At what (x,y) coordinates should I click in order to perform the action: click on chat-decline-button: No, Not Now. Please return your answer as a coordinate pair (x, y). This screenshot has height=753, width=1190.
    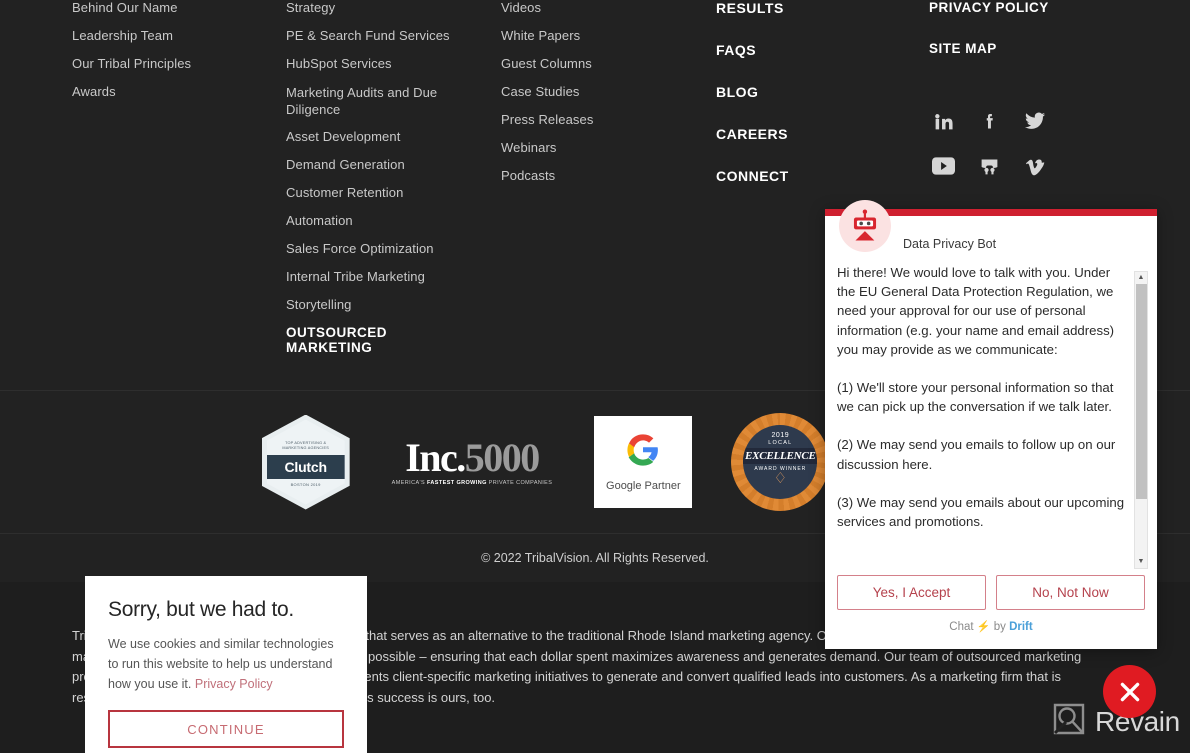
    Looking at the image, I should click on (1070, 592).